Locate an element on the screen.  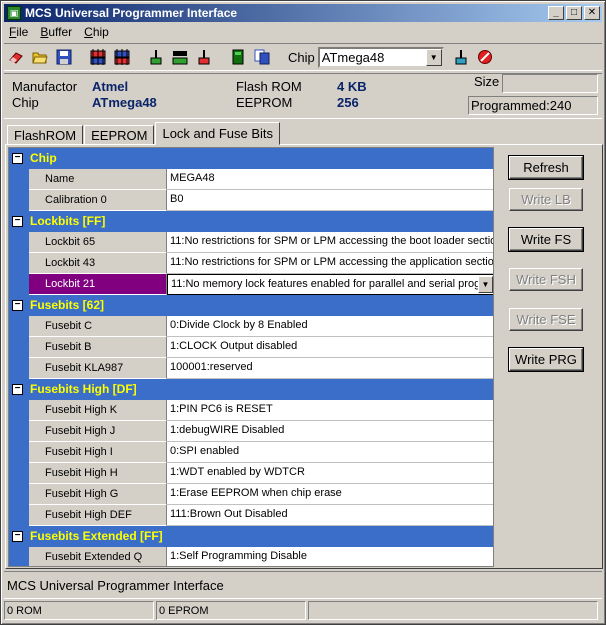
tab-flashrom: FlashROM is located at coordinates (45, 135).